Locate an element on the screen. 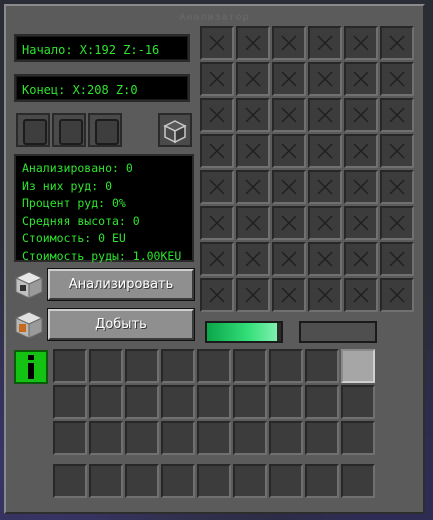 This screenshot has height=520, width=433. special-slot is located at coordinates (175, 130).